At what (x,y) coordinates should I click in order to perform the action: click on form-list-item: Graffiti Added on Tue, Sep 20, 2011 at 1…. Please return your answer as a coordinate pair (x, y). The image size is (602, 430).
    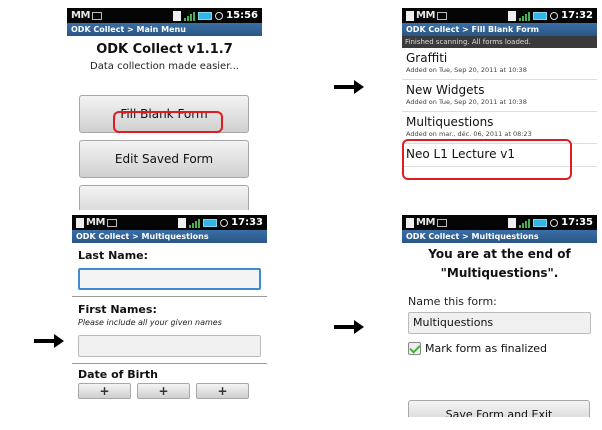
    Looking at the image, I should click on (499, 64).